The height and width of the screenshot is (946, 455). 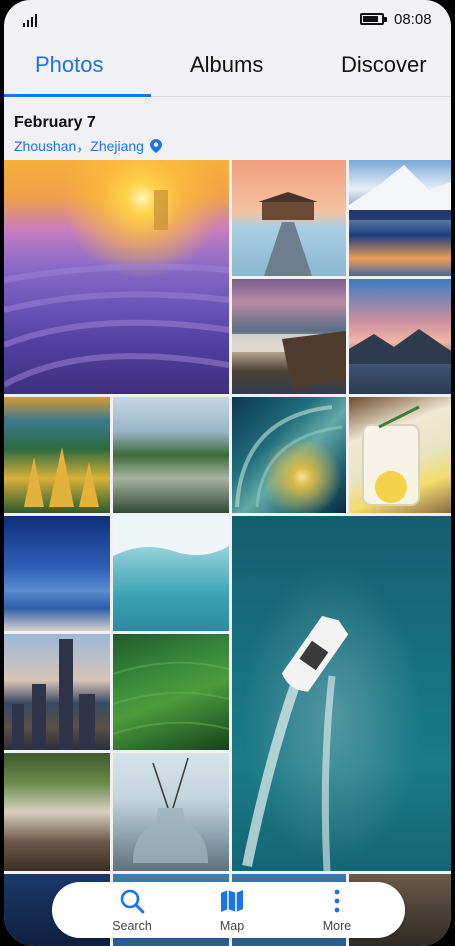 I want to click on wave-curl, so click(x=289, y=456).